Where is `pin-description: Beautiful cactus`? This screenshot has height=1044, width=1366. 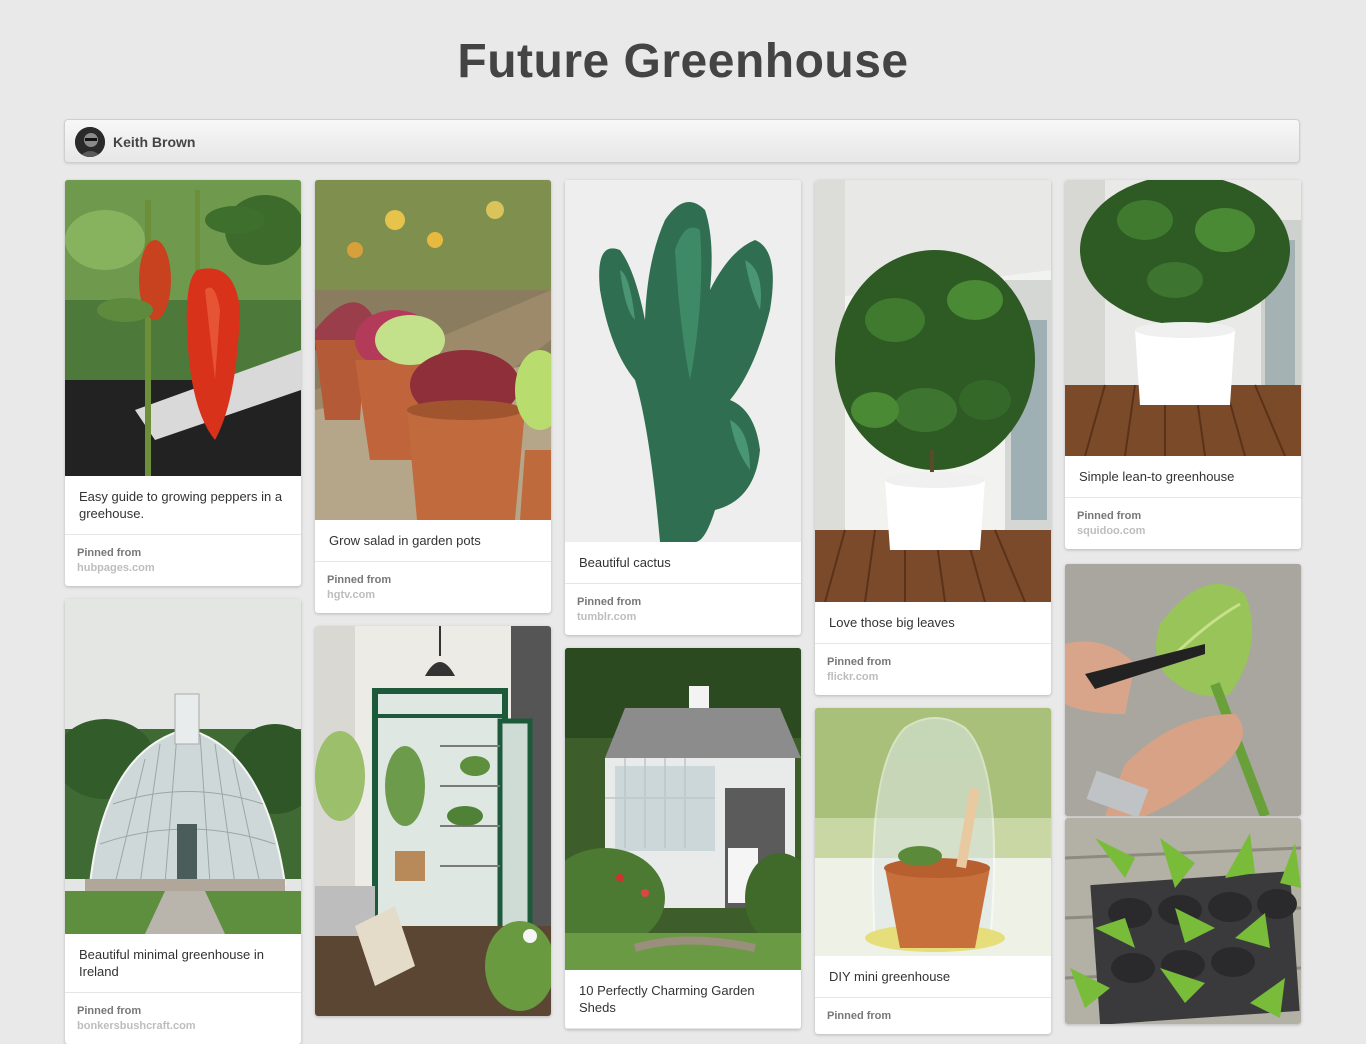
pin-description: Beautiful cactus is located at coordinates (683, 563).